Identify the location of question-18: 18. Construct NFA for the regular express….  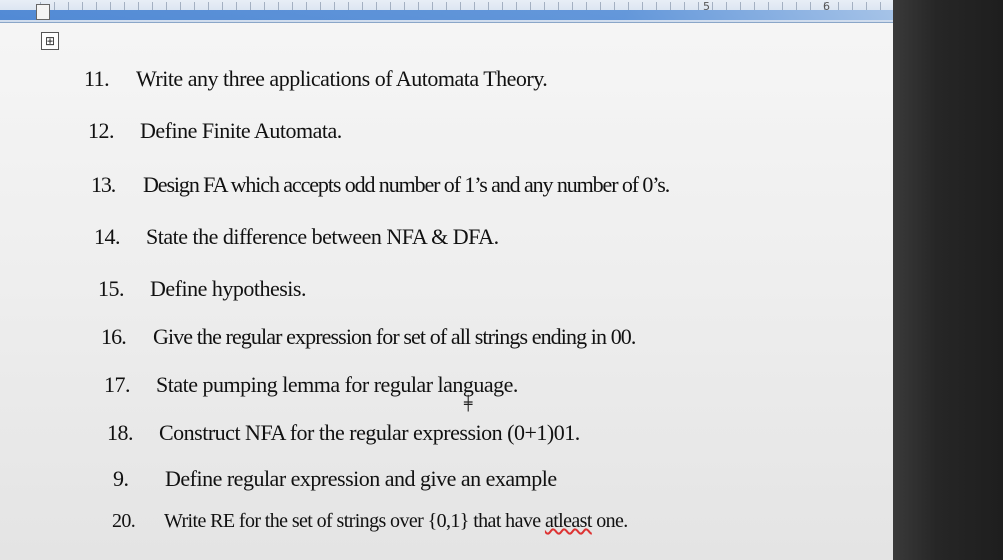
(343, 433).